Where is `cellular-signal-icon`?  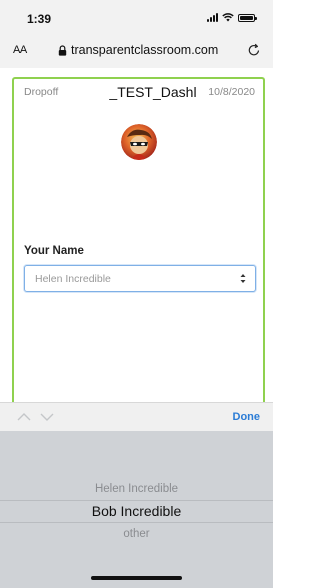
cellular-signal-icon is located at coordinates (212, 17).